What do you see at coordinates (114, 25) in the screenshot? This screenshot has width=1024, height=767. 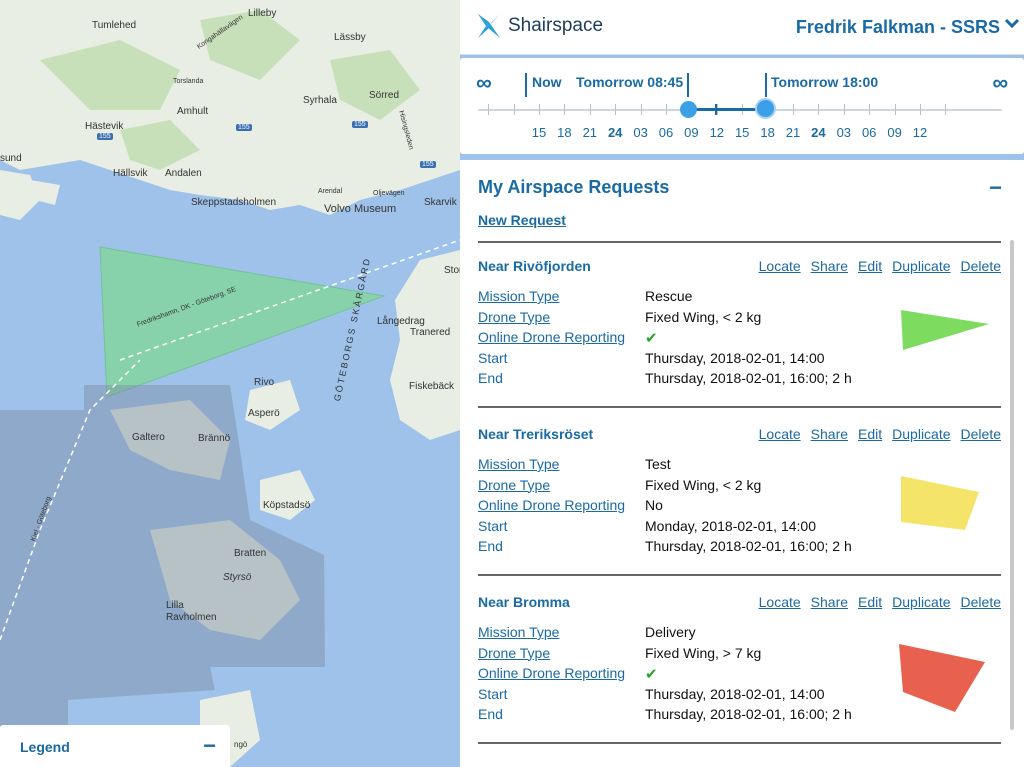 I see `map-place-label: Tumlehed` at bounding box center [114, 25].